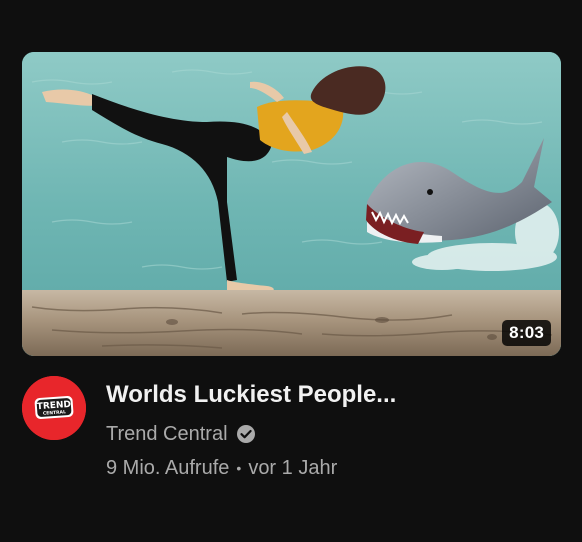  I want to click on upload-age: vor 1 Jahr, so click(293, 468).